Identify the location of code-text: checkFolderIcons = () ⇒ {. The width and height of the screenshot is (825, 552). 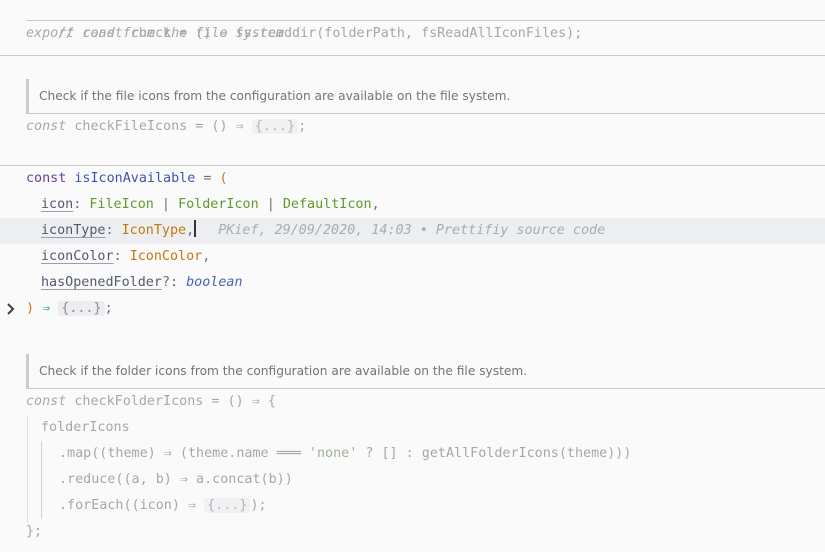
(171, 401).